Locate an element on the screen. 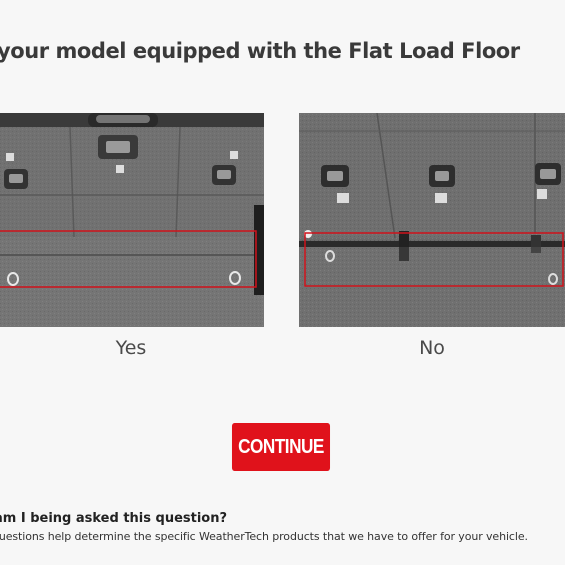  option-no-label: No is located at coordinates (432, 348).